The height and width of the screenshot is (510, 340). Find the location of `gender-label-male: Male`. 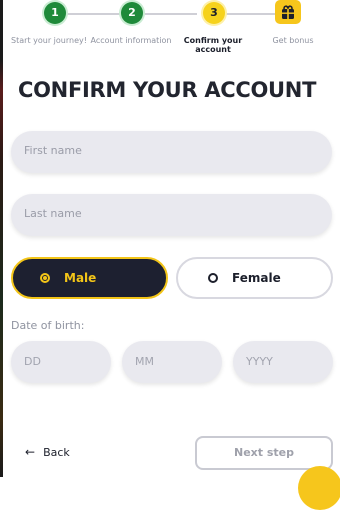

gender-label-male: Male is located at coordinates (80, 278).